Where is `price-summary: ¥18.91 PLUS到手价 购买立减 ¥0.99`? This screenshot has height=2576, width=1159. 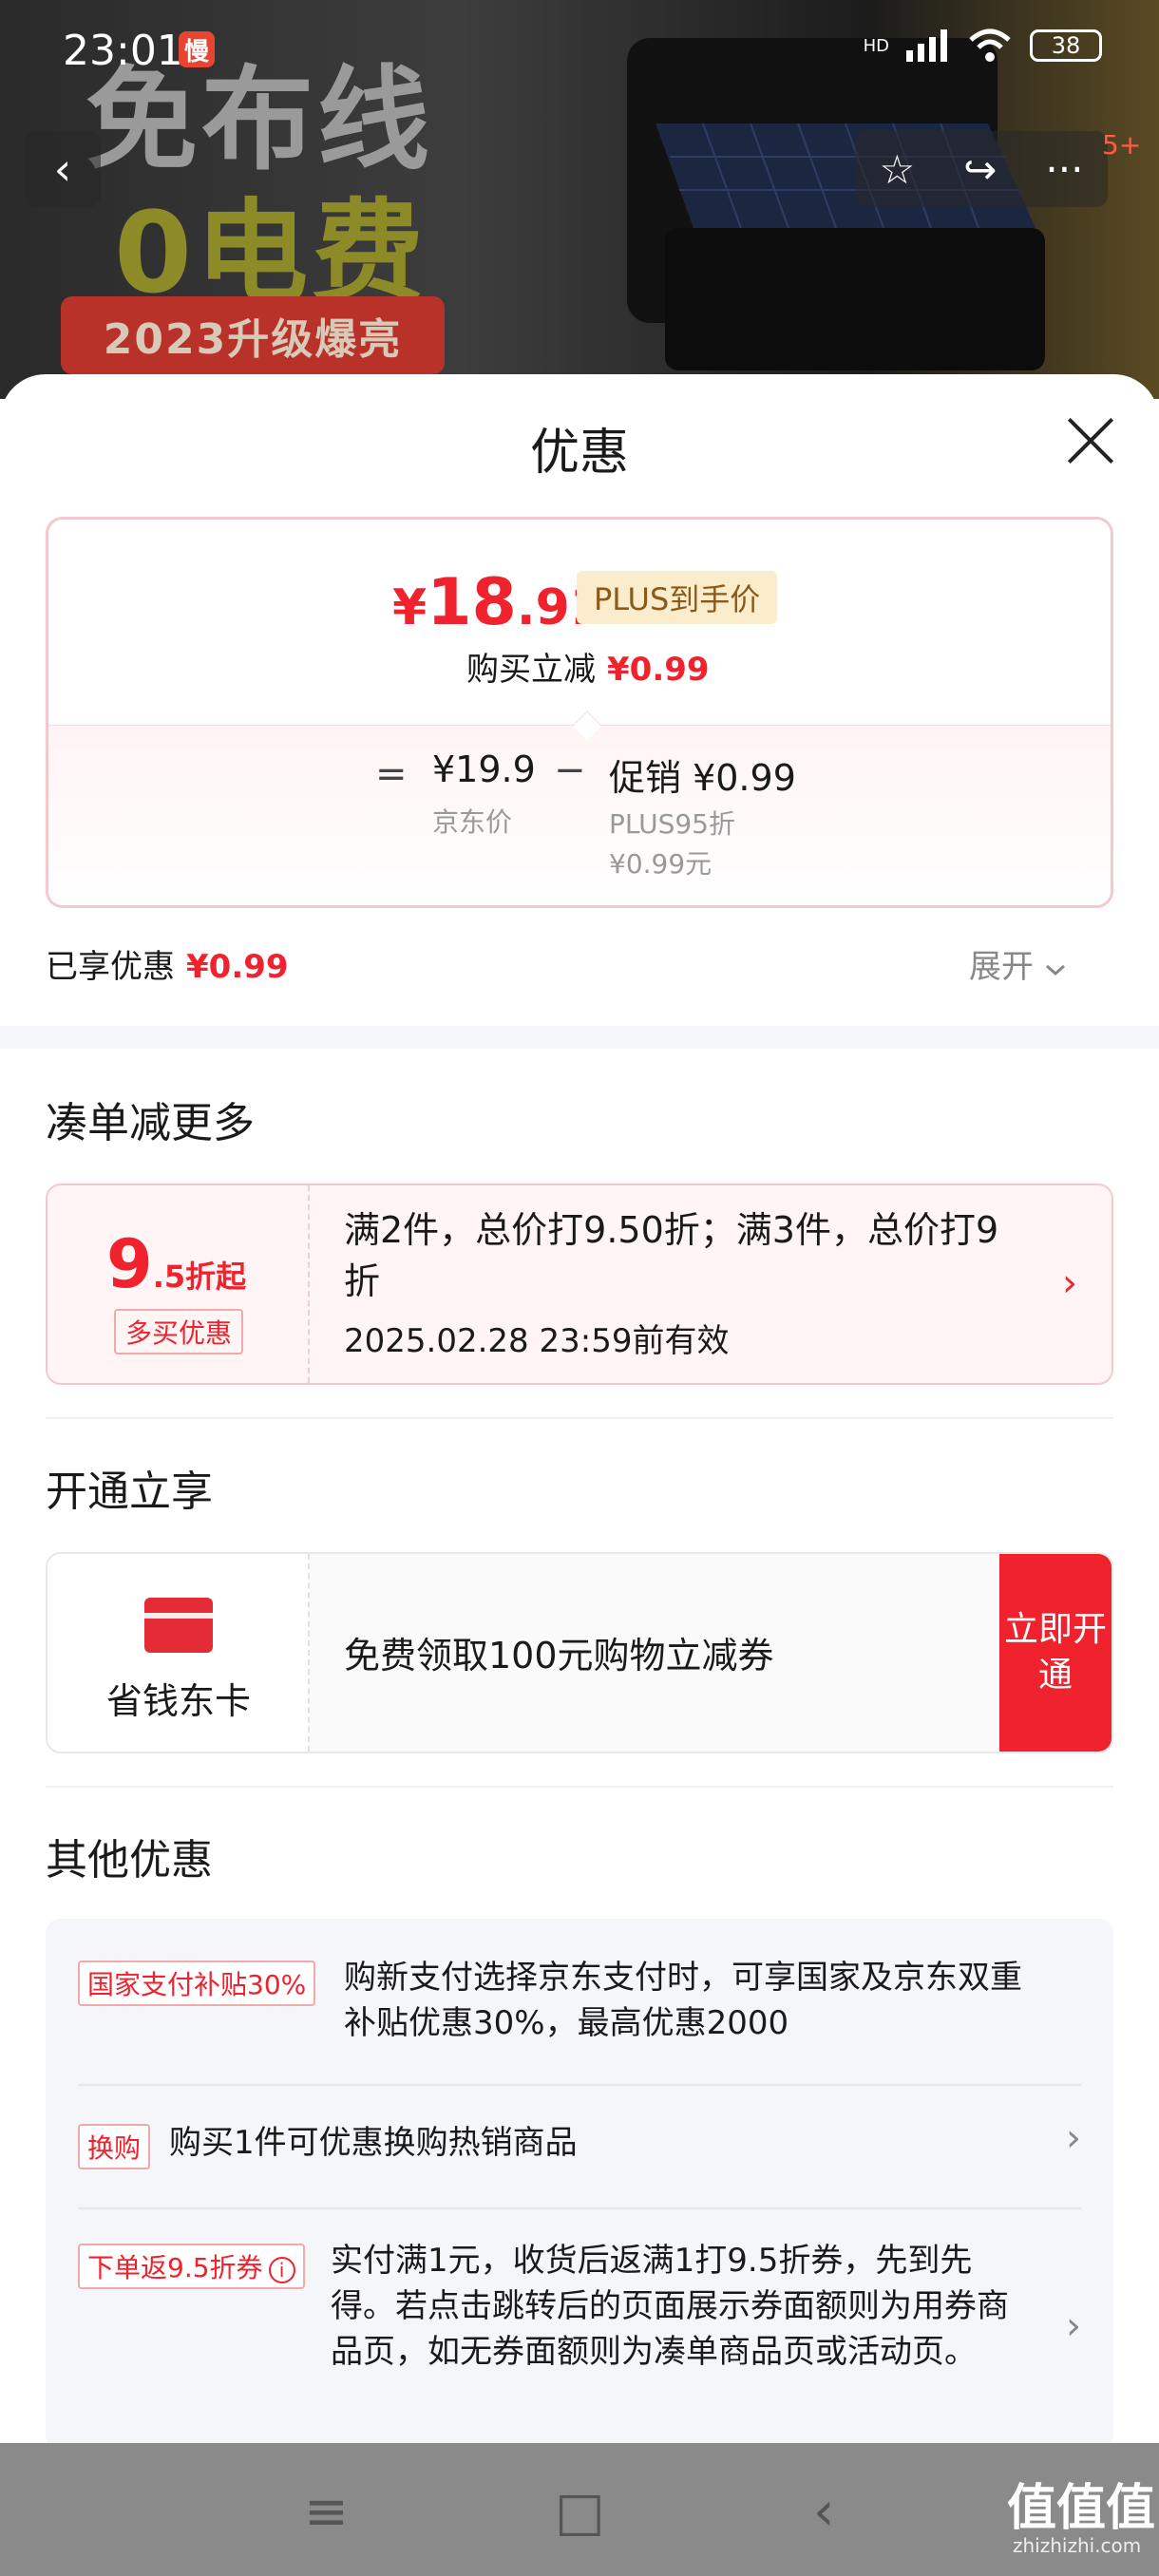 price-summary: ¥18.91 PLUS到手价 购买立减 ¥0.99 is located at coordinates (579, 622).